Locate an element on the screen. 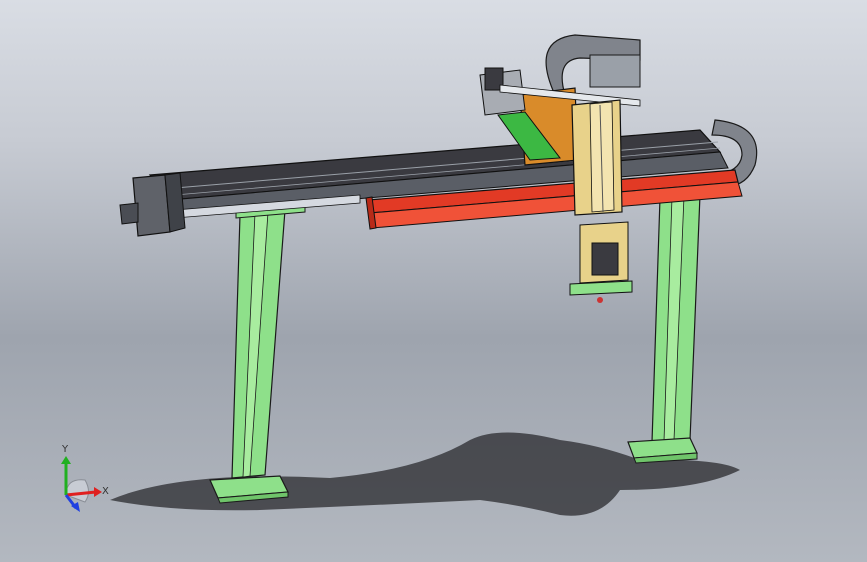 Image resolution: width=867 pixels, height=562 pixels. y-arrow-head is located at coordinates (66, 460).